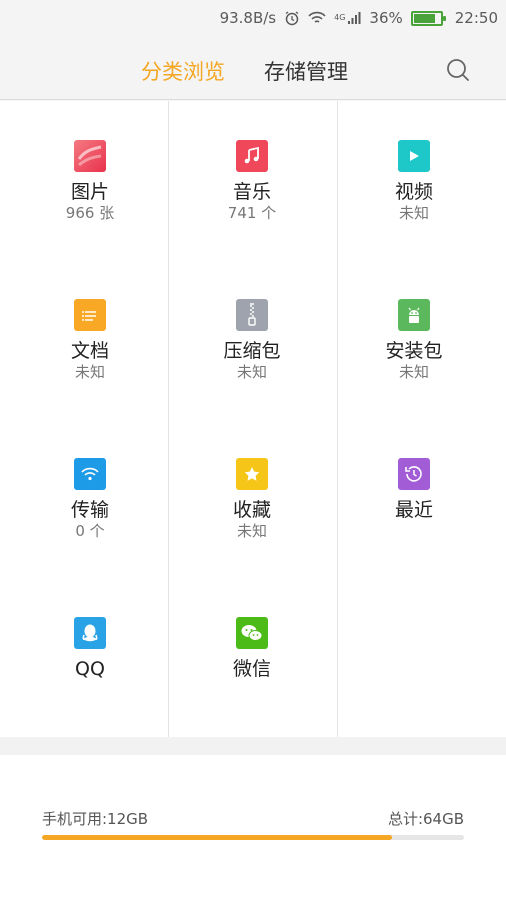  I want to click on category-wechat: 微信, so click(252, 657).